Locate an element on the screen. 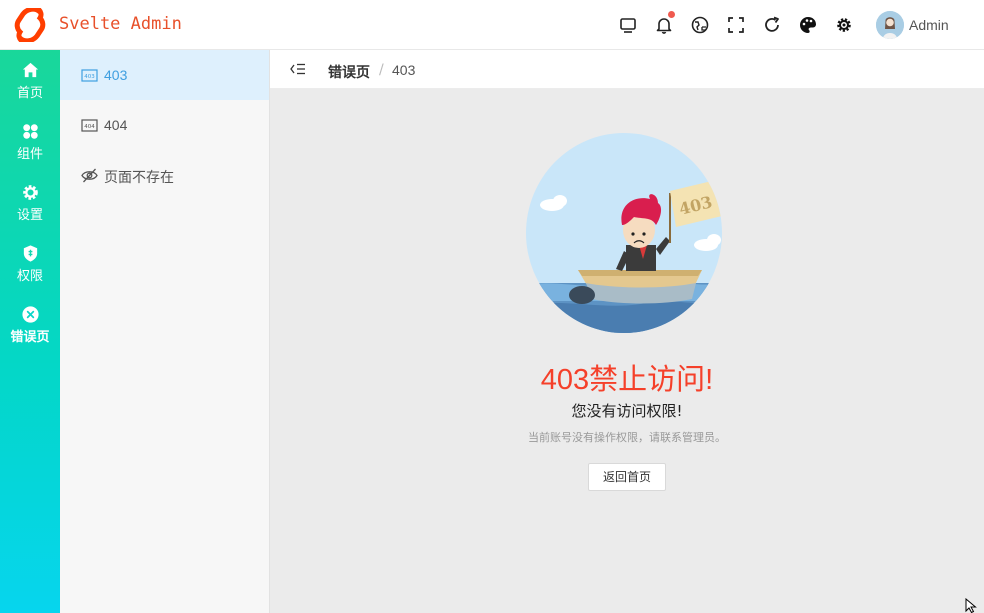 The image size is (984, 613). error-404-icon: 404 is located at coordinates (89, 125).